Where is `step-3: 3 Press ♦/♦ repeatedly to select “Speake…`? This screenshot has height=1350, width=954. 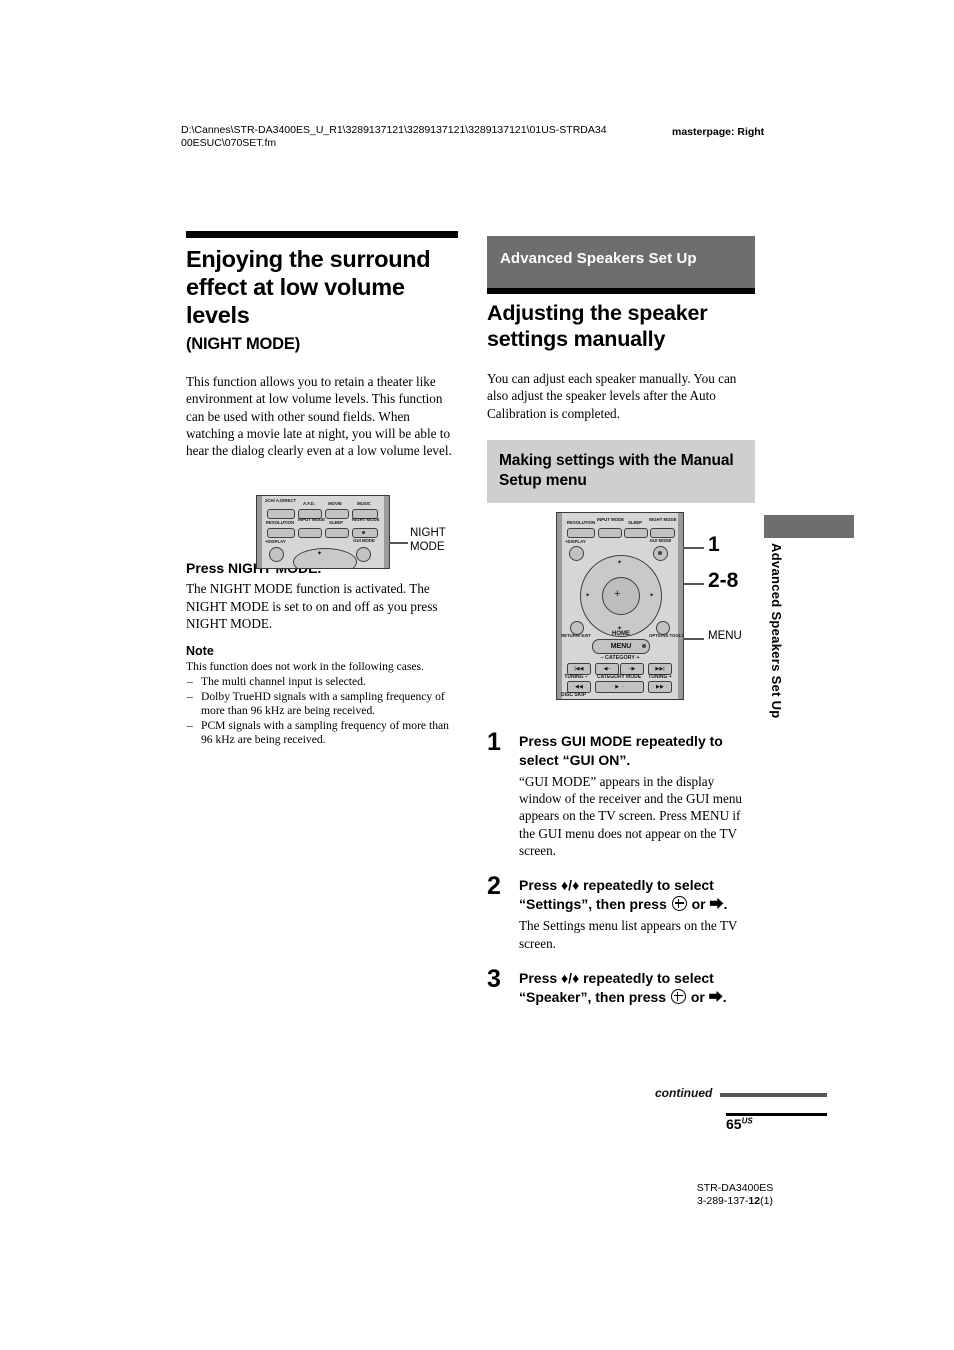
step-3: 3 Press ♦/♦ repeatedly to select “Speake… is located at coordinates (621, 986).